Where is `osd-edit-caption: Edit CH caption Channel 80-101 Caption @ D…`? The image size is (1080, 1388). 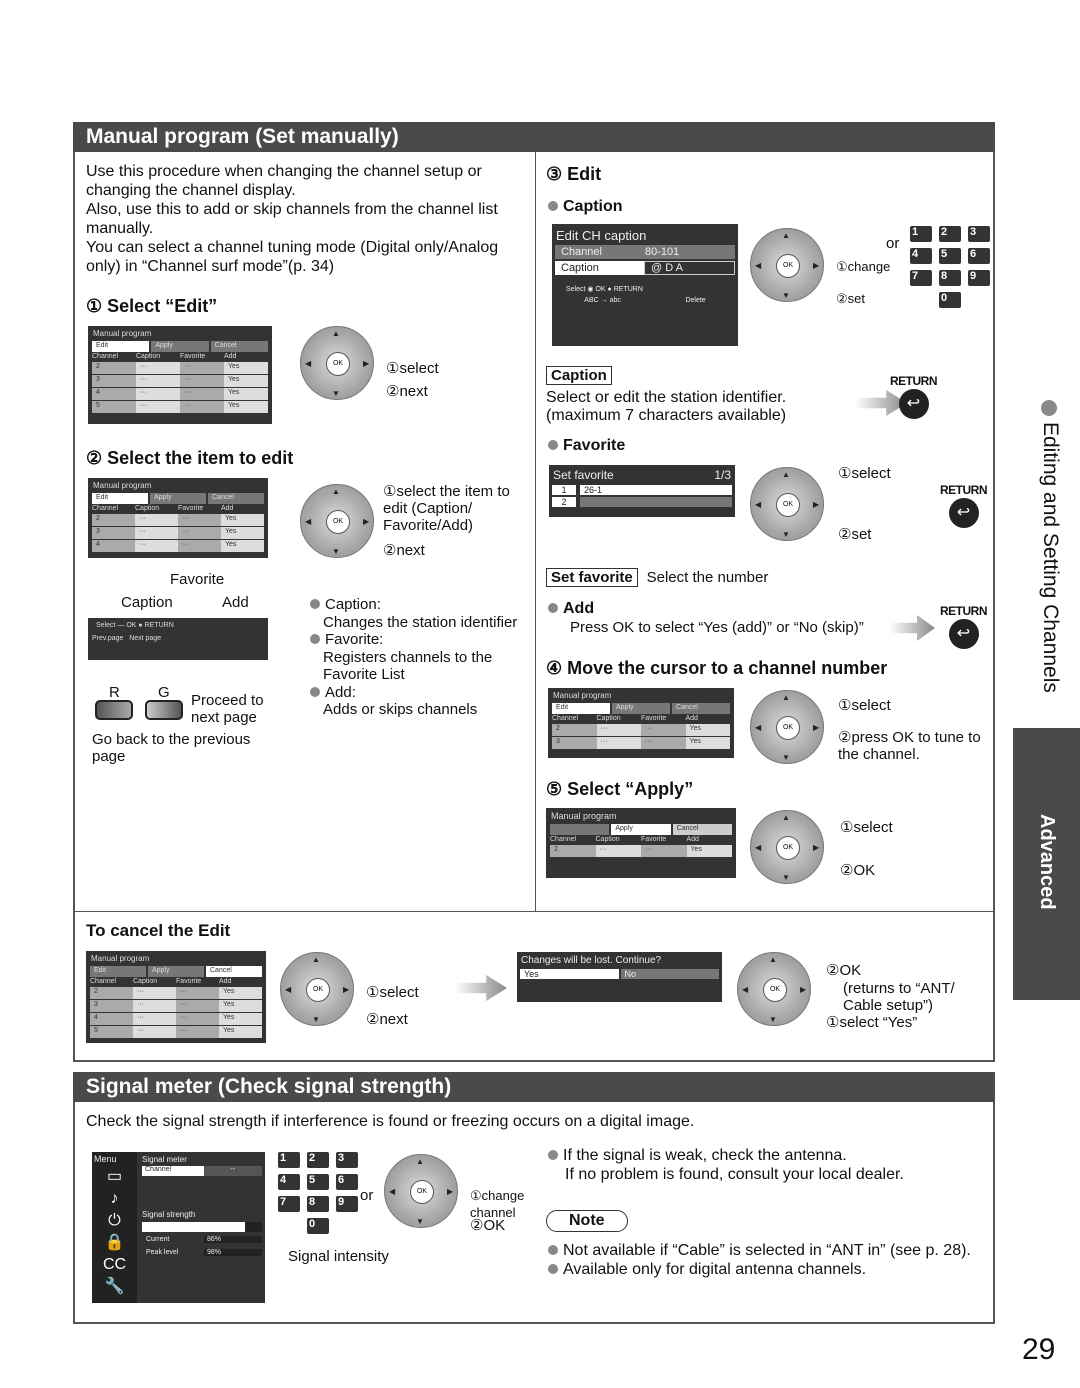
osd-edit-caption: Edit CH caption Channel 80-101 Caption @ D… is located at coordinates (645, 285).